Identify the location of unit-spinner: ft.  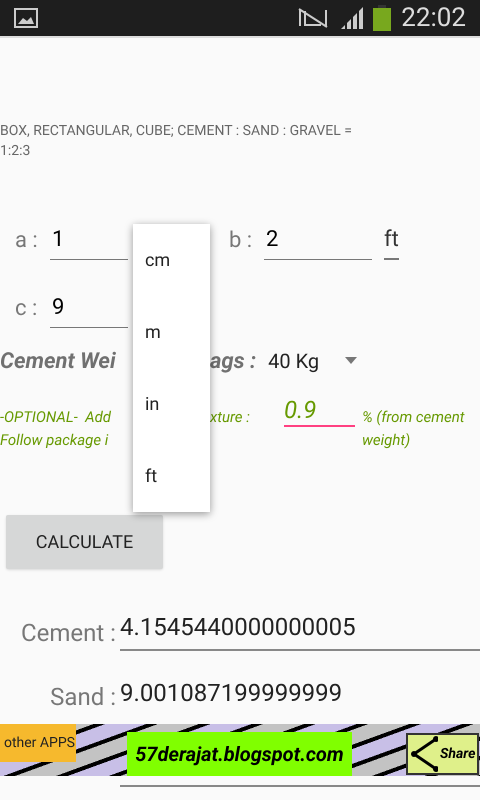
(391, 240).